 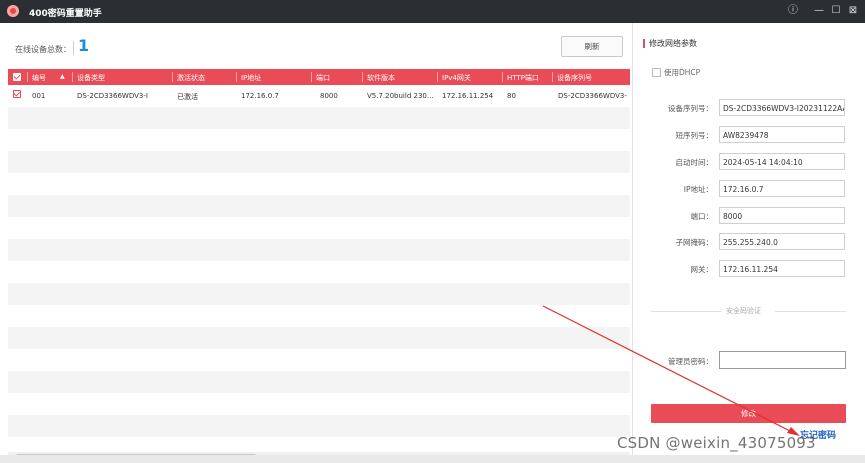 I want to click on cell-port: 8000, so click(x=329, y=96).